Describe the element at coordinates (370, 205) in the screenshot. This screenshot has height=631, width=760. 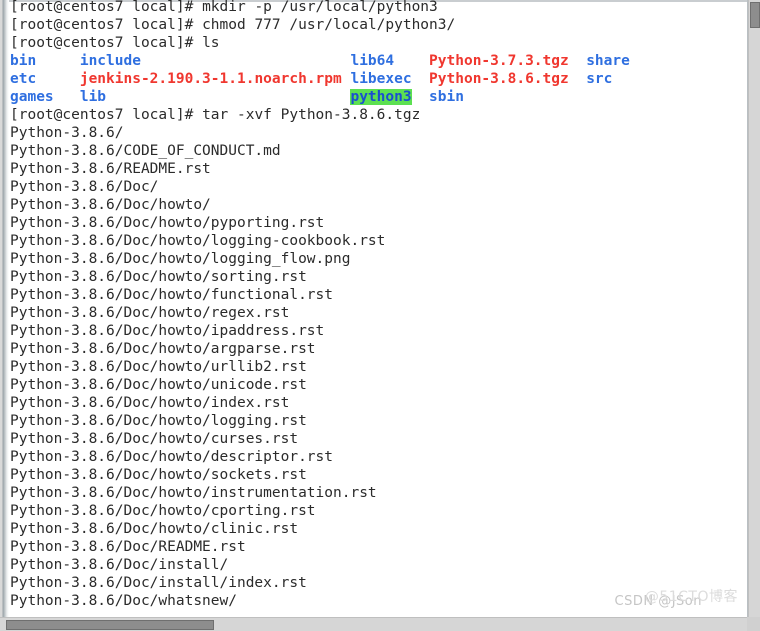
I see `tar-output-line: Python-3.8.6/Doc/howto/` at that location.